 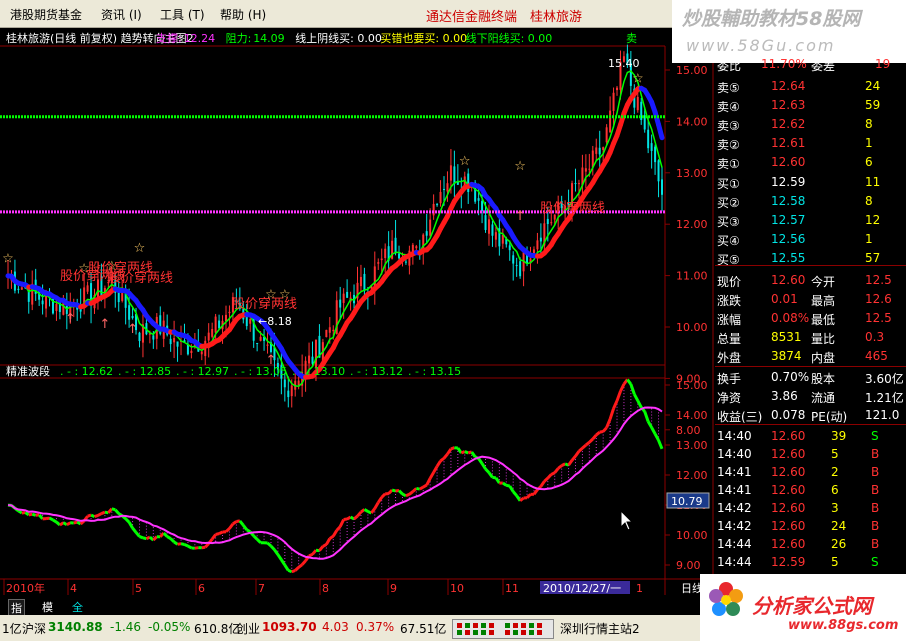 What do you see at coordinates (269, 38) in the screenshot?
I see `resistance-value: 14.09` at bounding box center [269, 38].